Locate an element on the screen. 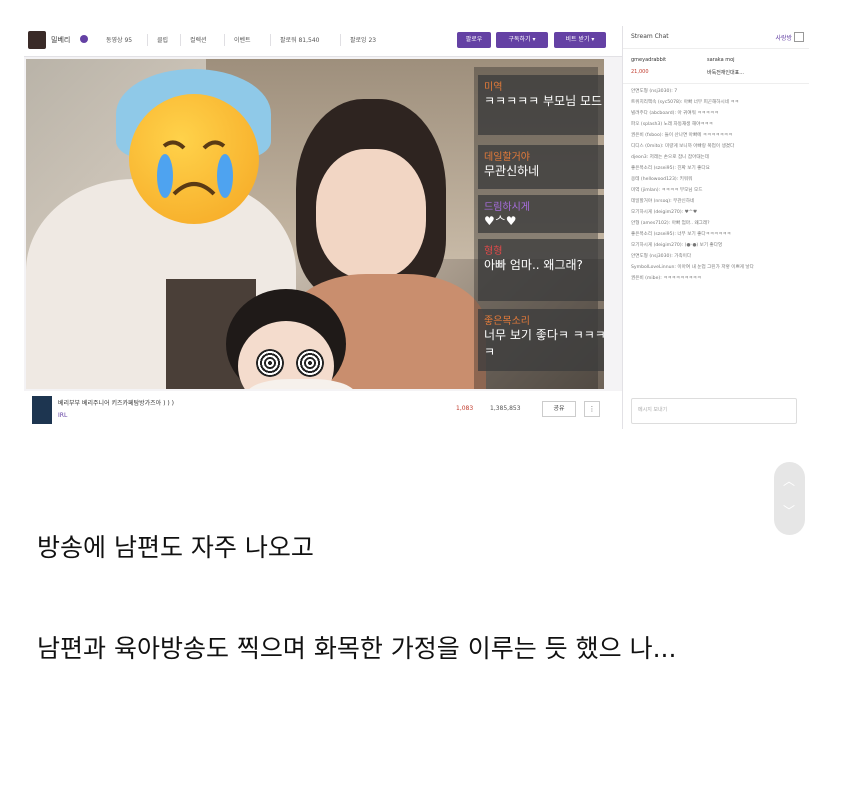 This screenshot has width=850, height=805. chat-input-placeholder: 메시지 보내기 is located at coordinates (653, 410).